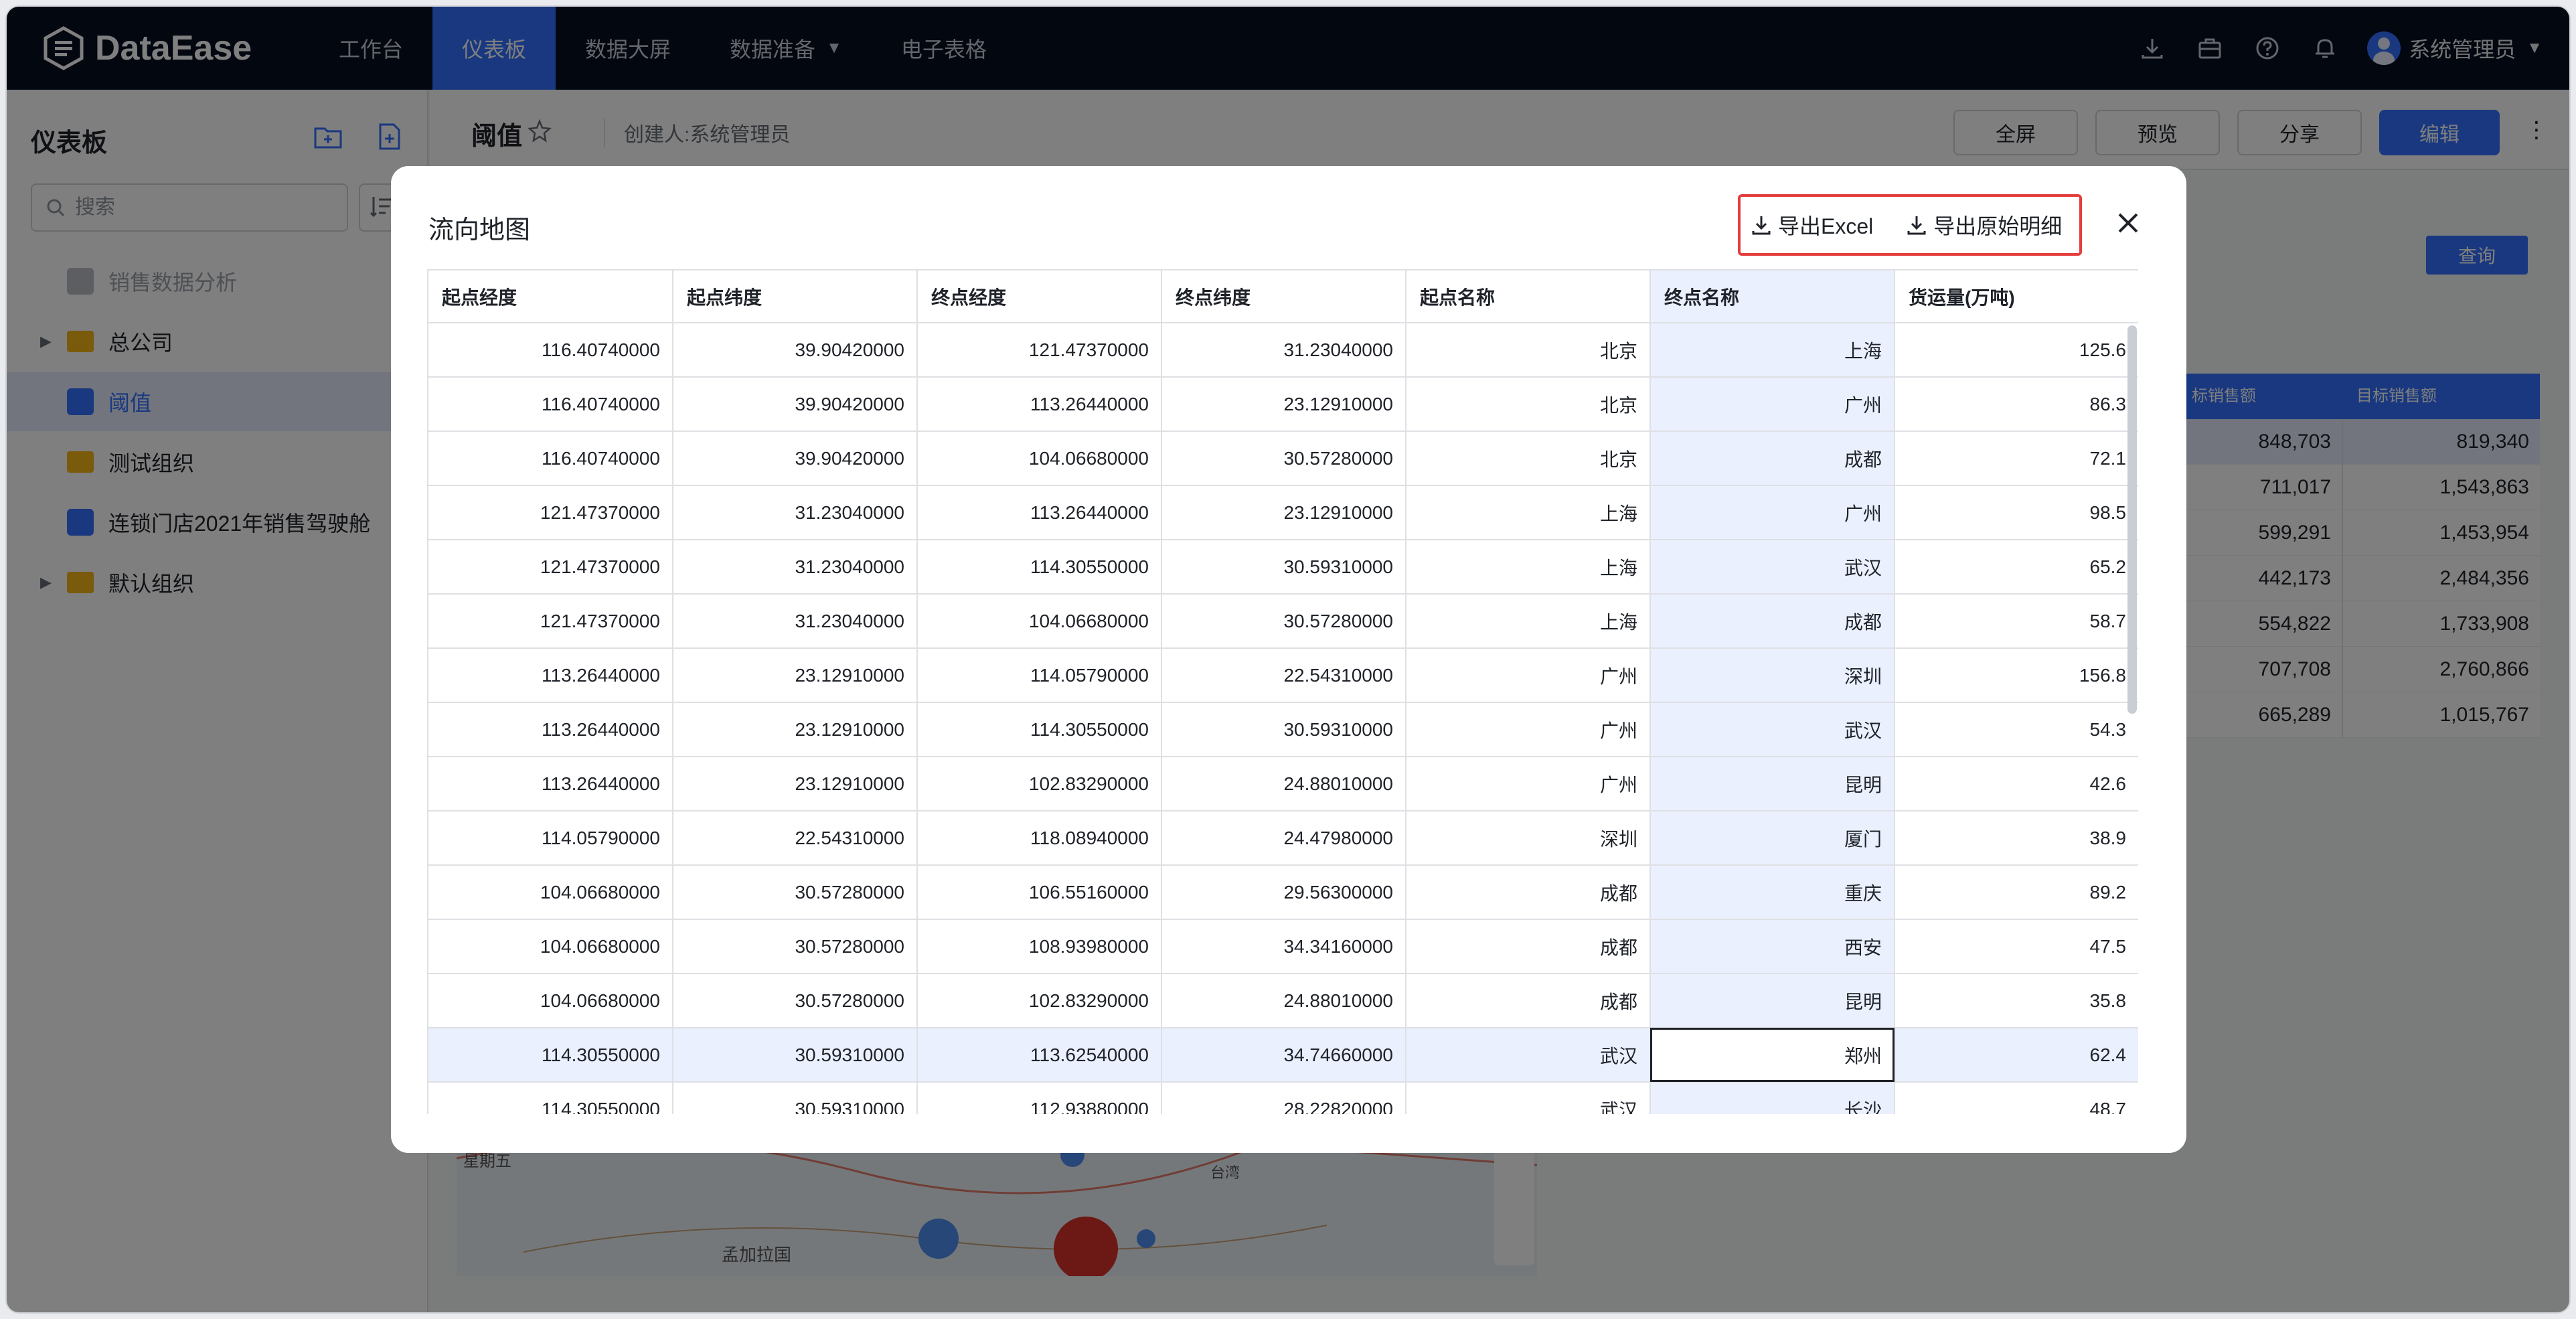  Describe the element at coordinates (2017, 1098) in the screenshot. I see `table-cell: 48.7` at that location.